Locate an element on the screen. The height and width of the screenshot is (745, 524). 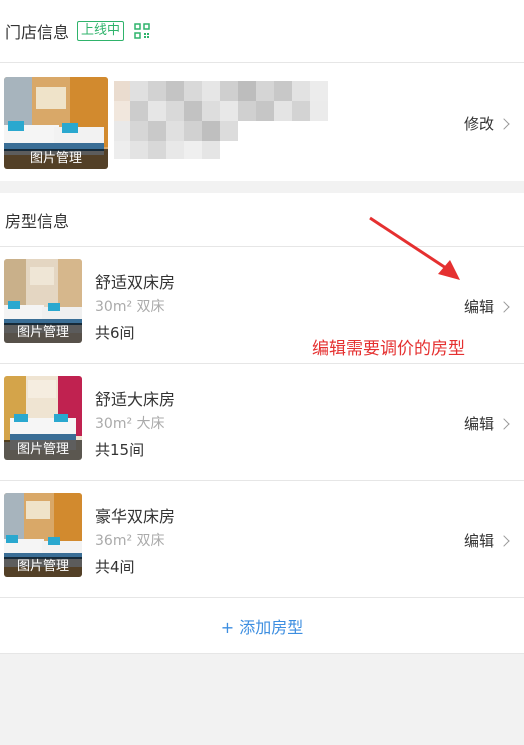
room-count: 共6间 is located at coordinates (115, 333).